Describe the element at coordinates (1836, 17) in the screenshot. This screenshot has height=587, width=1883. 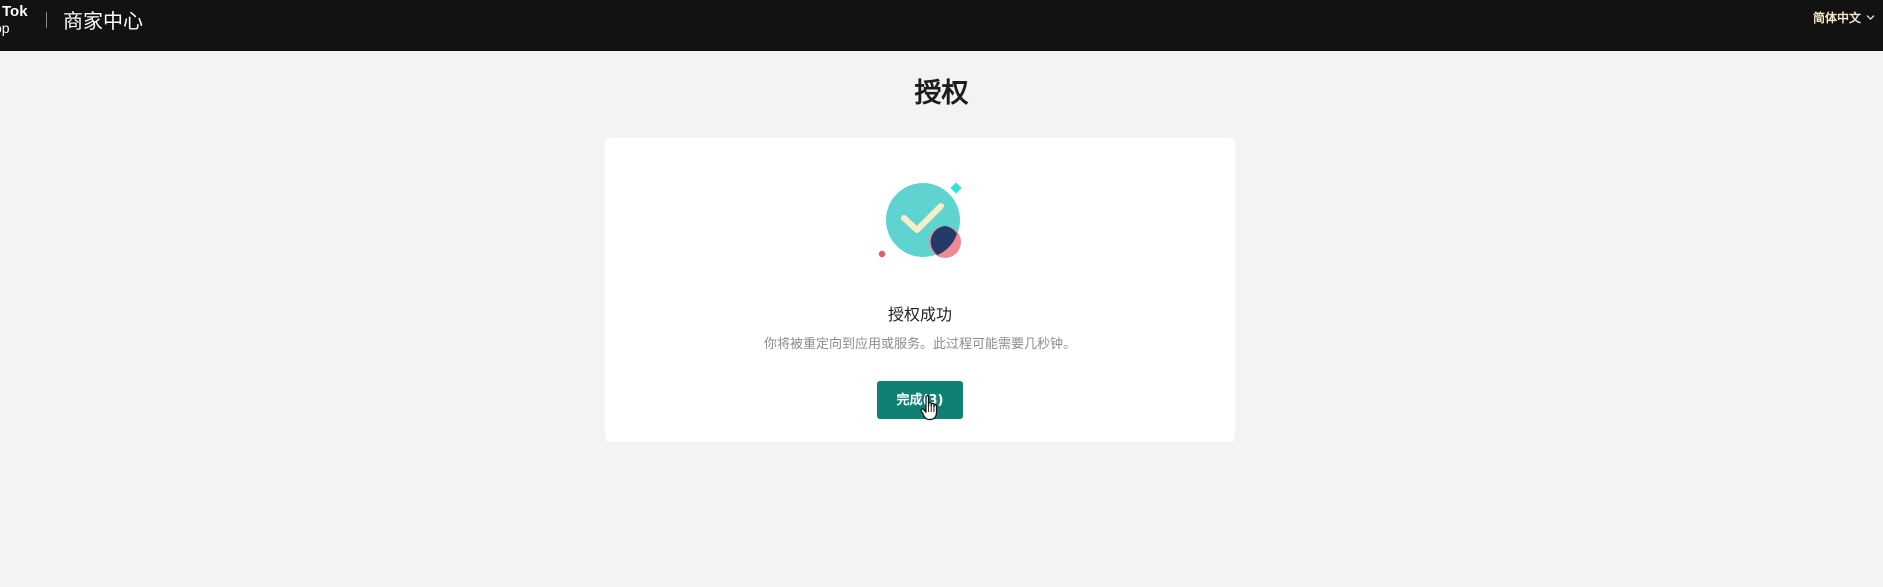
I see `language-label: 简体中文` at that location.